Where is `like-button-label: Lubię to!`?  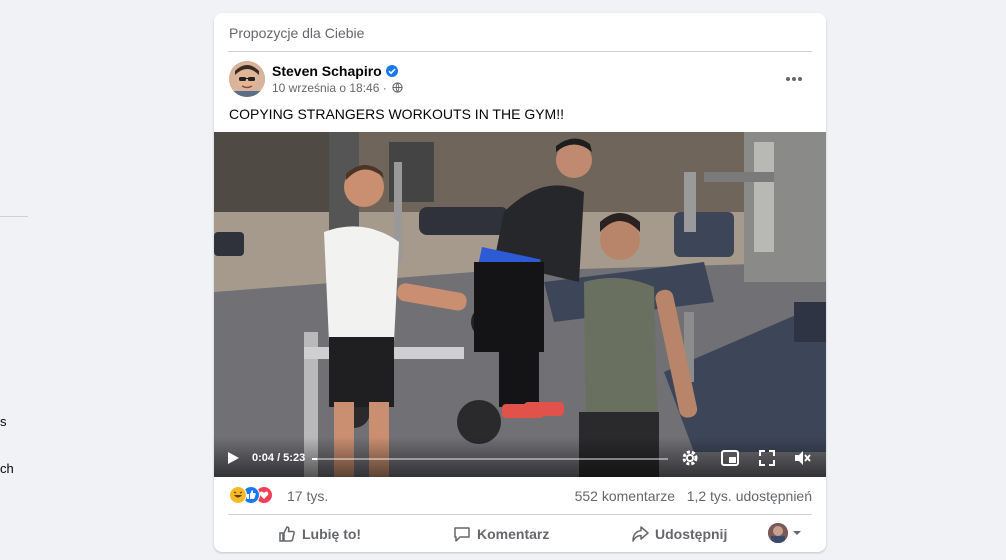 like-button-label: Lubię to! is located at coordinates (332, 534).